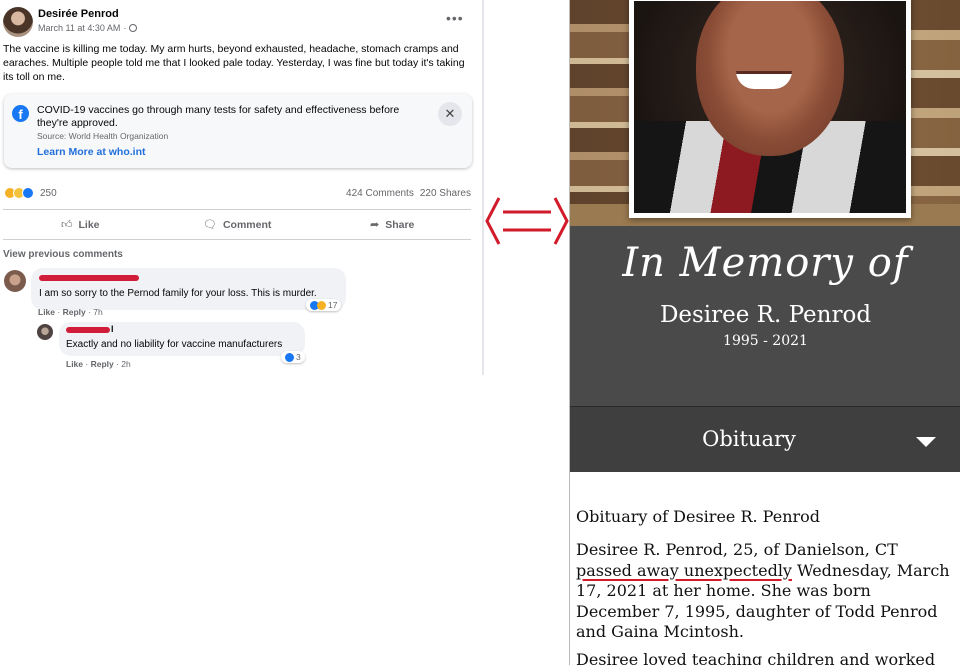 This screenshot has width=960, height=665. I want to click on post-meta: March 11 at 4:30 AM ·, so click(88, 28).